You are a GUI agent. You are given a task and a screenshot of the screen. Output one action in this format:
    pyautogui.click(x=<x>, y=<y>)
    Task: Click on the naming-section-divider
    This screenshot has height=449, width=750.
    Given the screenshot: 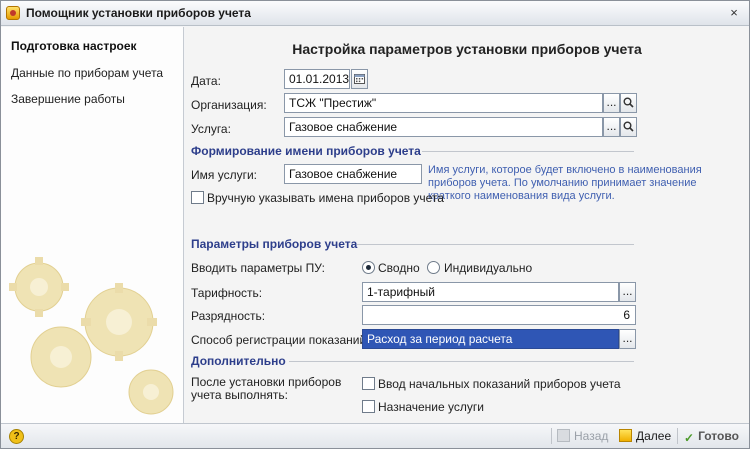 What is the action you would take?
    pyautogui.click(x=528, y=151)
    